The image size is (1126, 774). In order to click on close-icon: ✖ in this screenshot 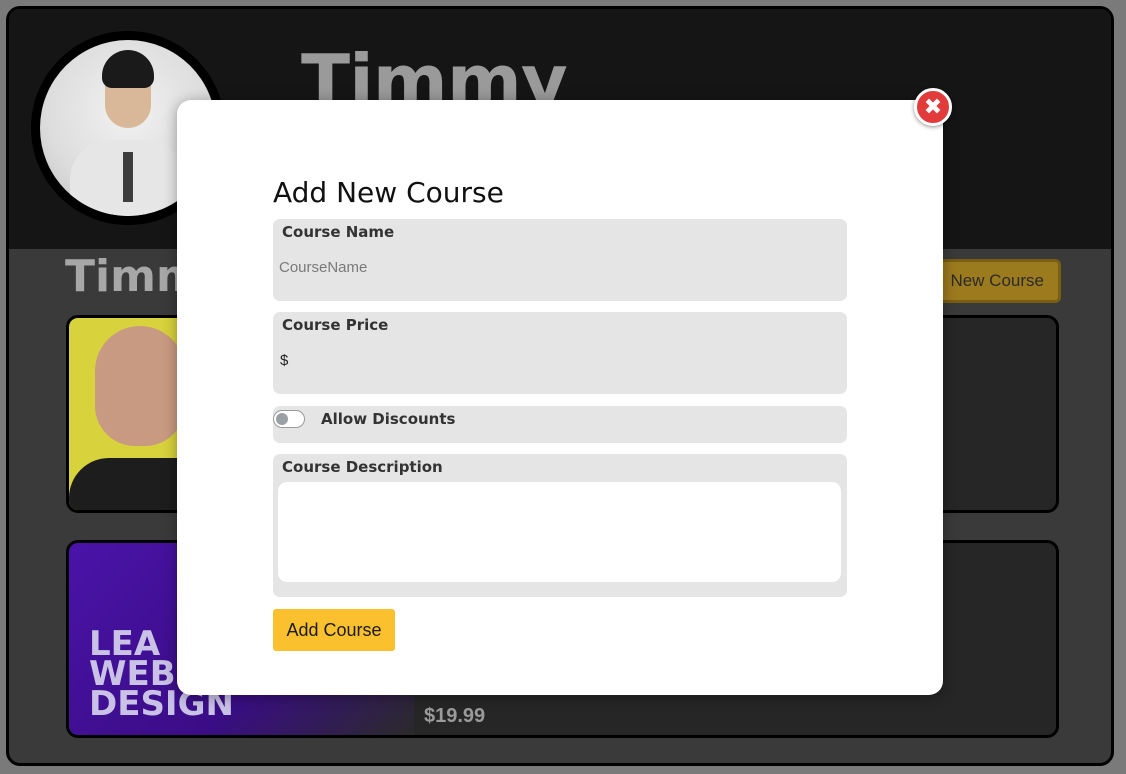, I will do `click(933, 107)`.